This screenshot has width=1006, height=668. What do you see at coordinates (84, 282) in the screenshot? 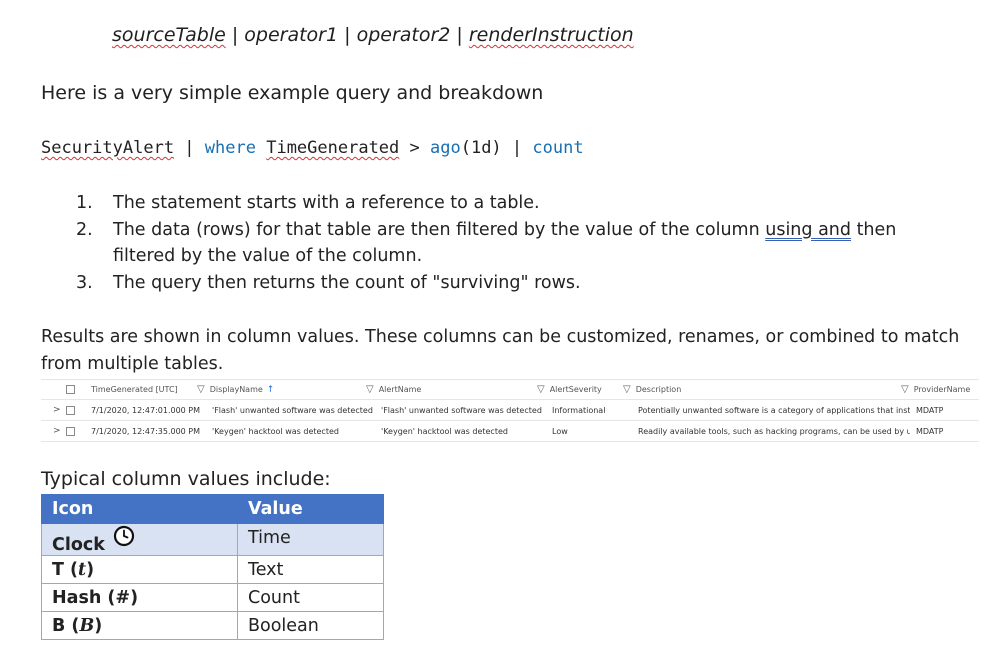
I see `list-number: 3.` at bounding box center [84, 282].